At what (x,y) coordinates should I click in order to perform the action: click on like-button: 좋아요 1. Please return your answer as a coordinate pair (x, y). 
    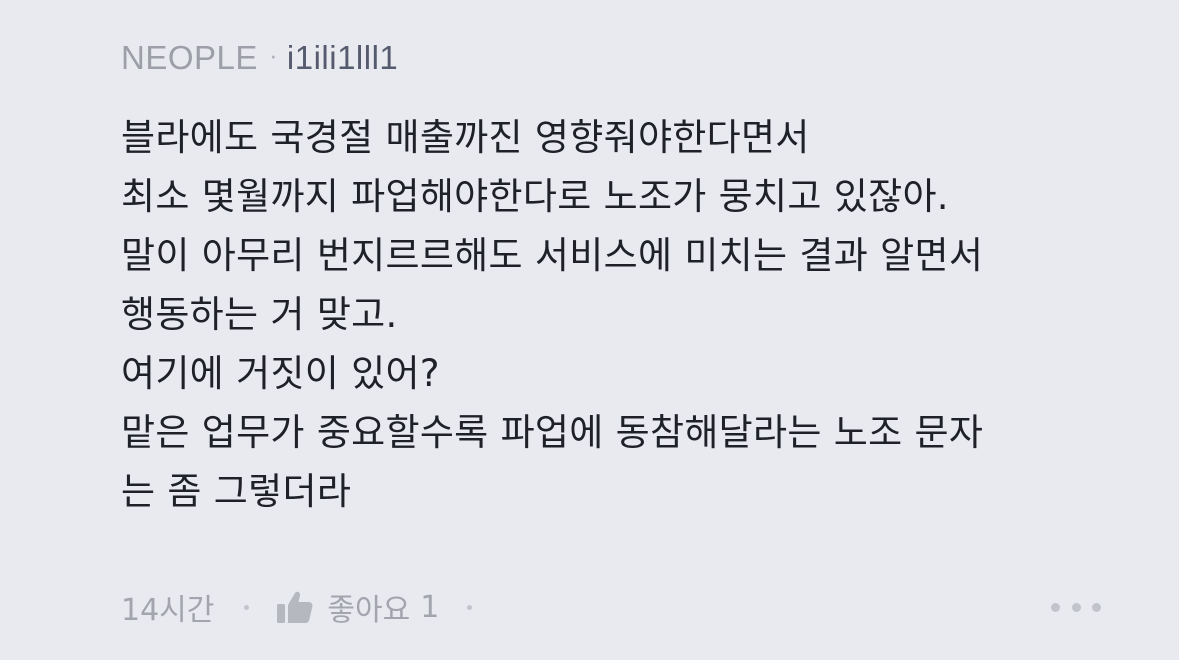
    Looking at the image, I should click on (358, 607).